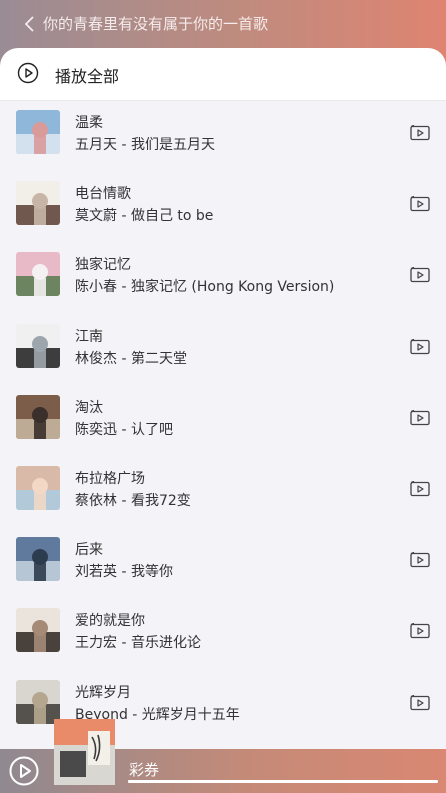 This screenshot has height=793, width=446. I want to click on play-all-bar: 播放全部, so click(223, 74).